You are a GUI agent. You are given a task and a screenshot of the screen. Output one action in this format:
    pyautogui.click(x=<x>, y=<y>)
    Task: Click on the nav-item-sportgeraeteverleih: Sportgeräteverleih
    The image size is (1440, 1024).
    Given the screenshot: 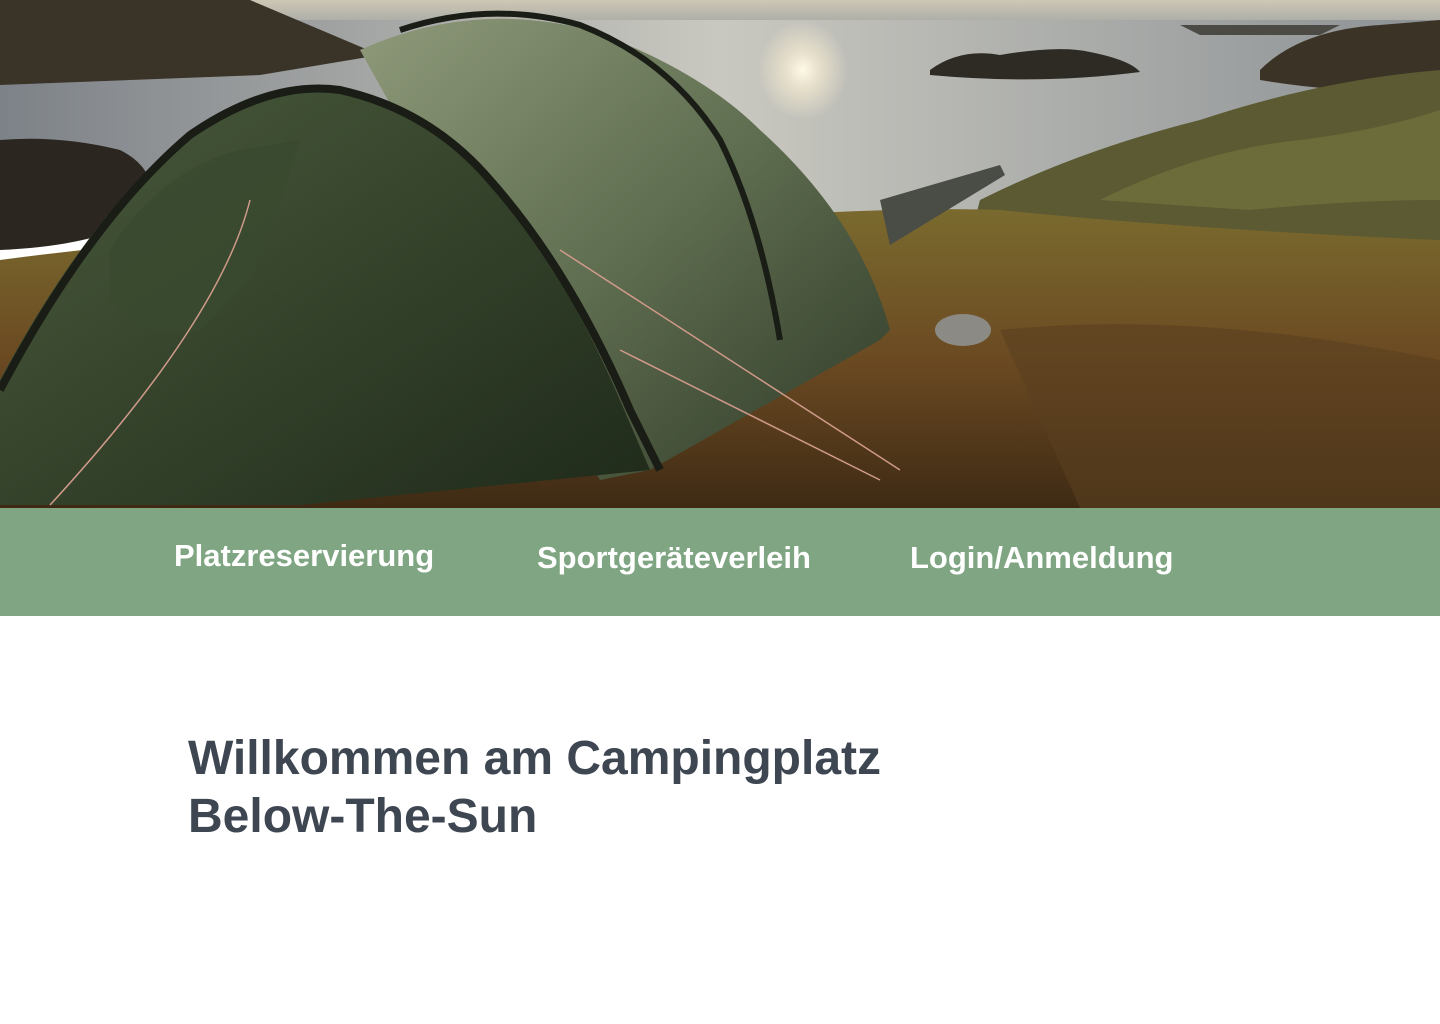 What is the action you would take?
    pyautogui.click(x=674, y=558)
    